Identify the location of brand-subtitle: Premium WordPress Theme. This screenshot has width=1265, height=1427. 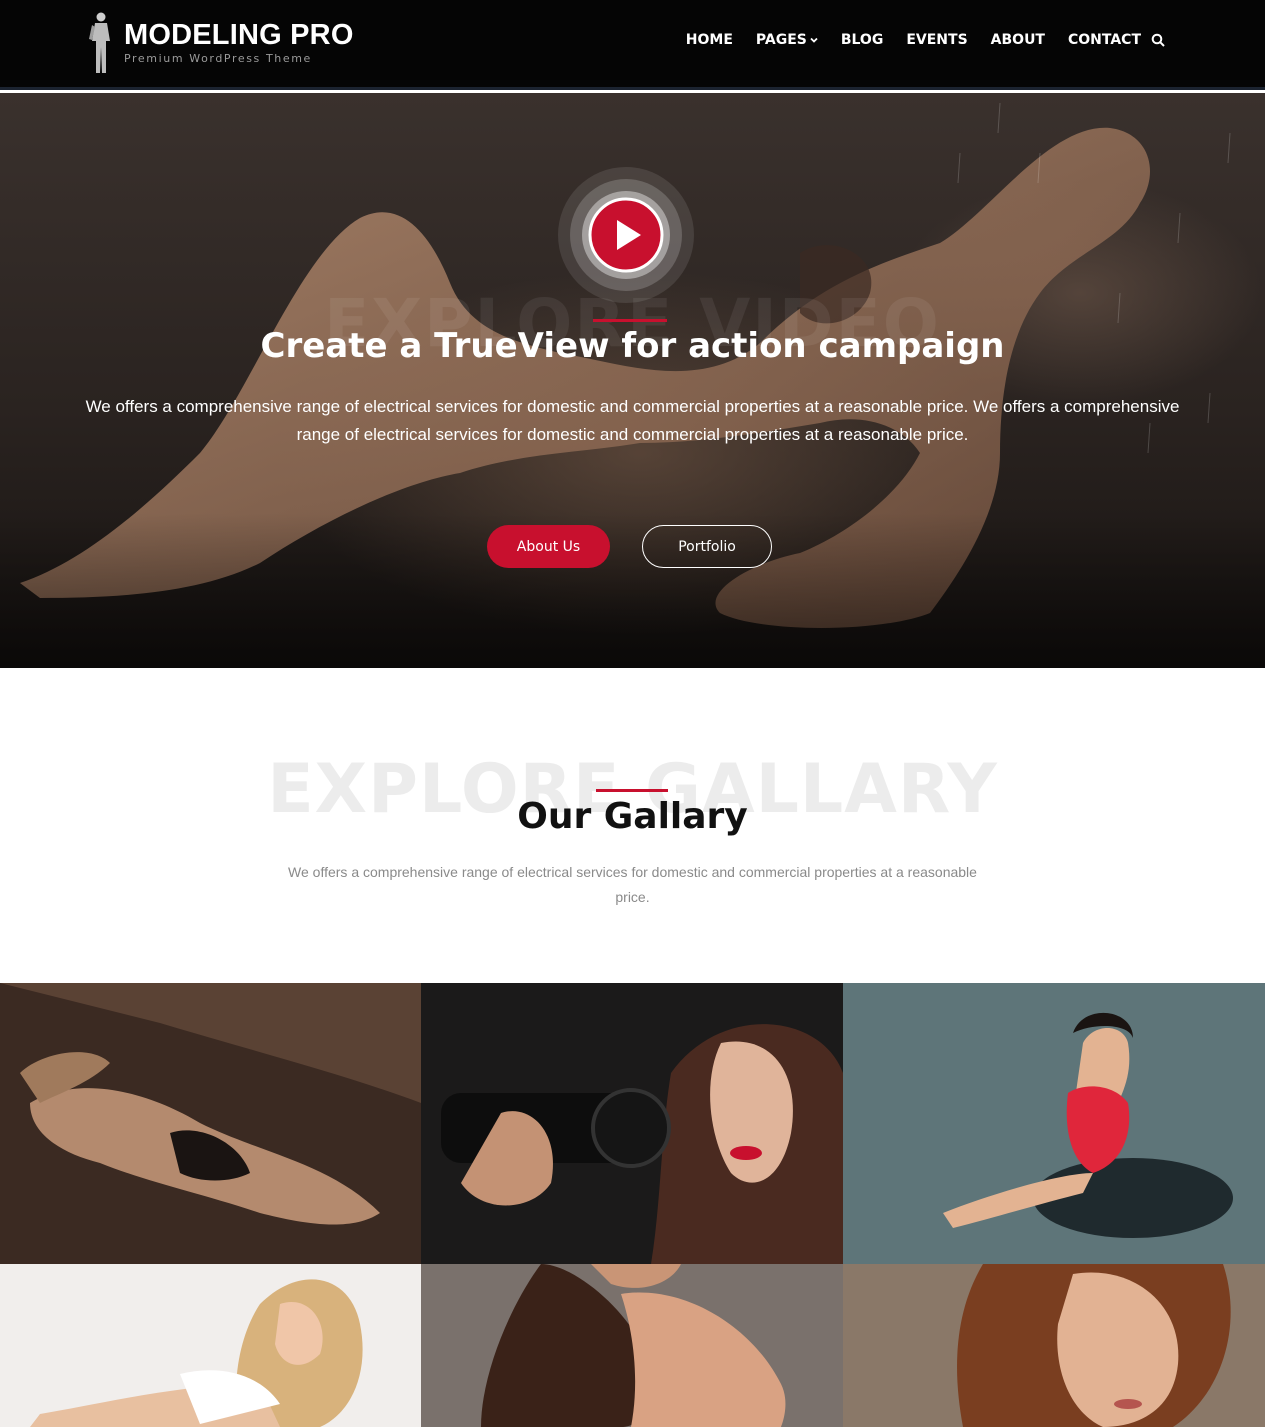
(218, 58).